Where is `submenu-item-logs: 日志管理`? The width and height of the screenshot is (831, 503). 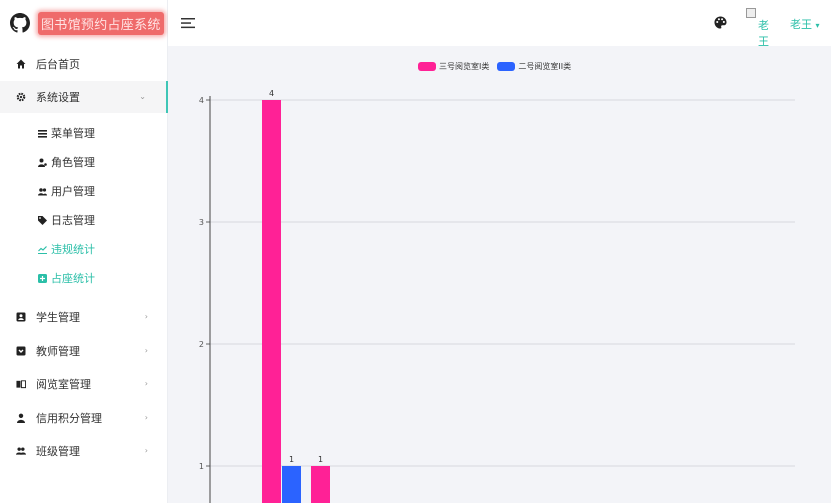 submenu-item-logs: 日志管理 is located at coordinates (84, 220).